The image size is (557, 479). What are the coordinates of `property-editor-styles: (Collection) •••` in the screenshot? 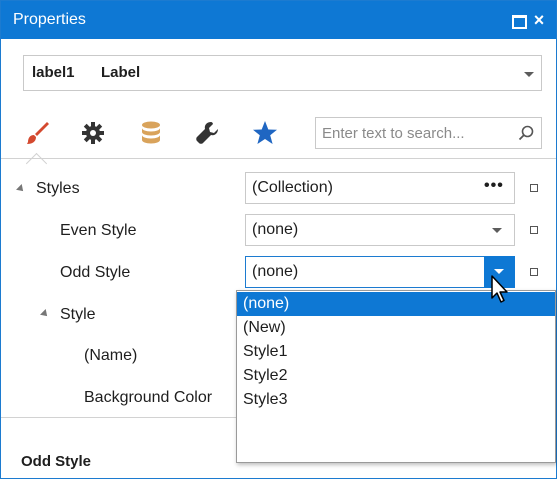 It's located at (380, 188).